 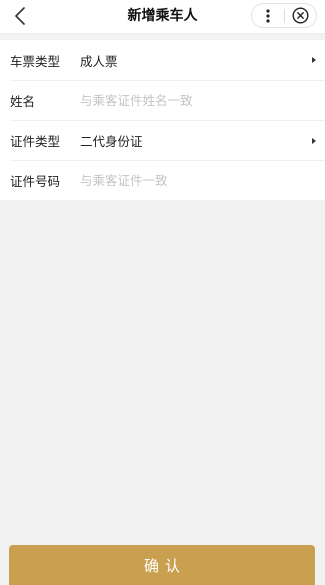 I want to click on mini-program-capsule, so click(x=284, y=15).